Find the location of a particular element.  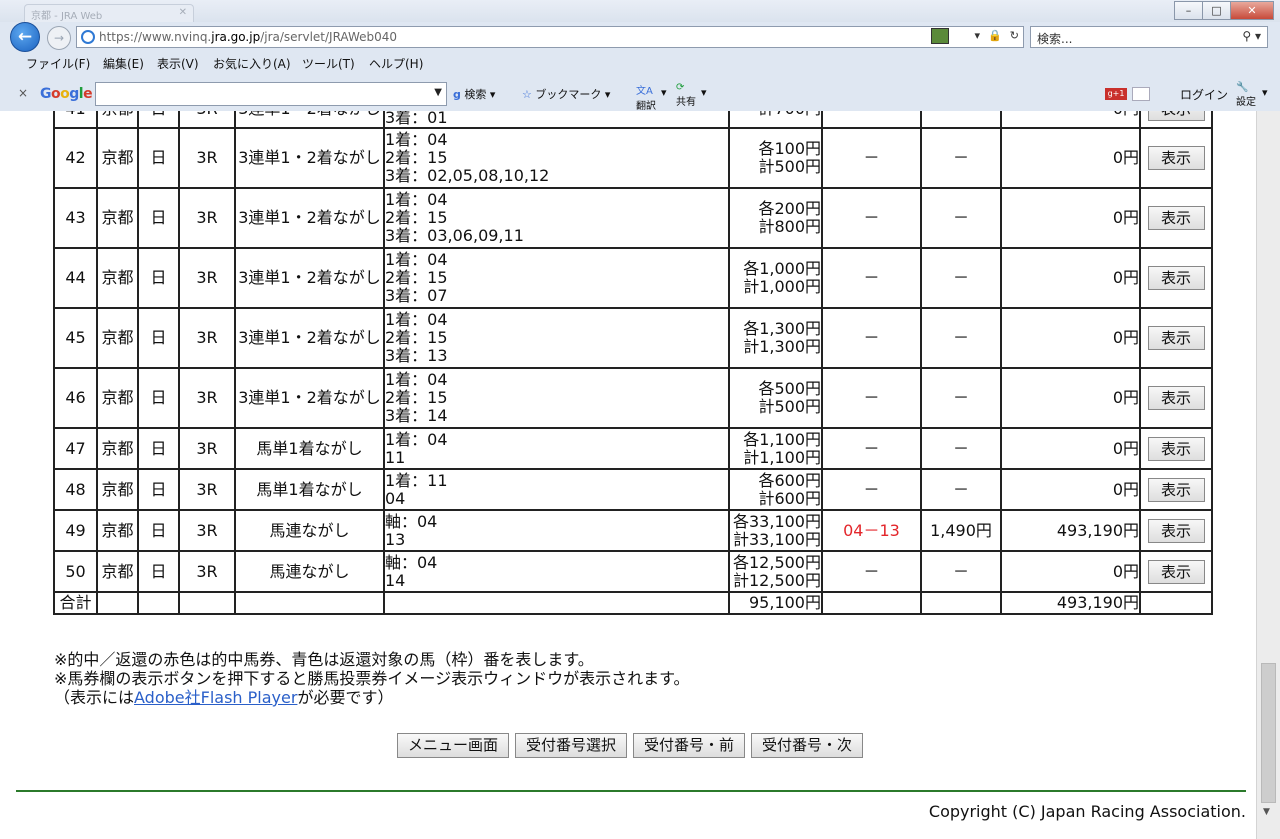

bet-type: 馬単1着ながし is located at coordinates (309, 489).